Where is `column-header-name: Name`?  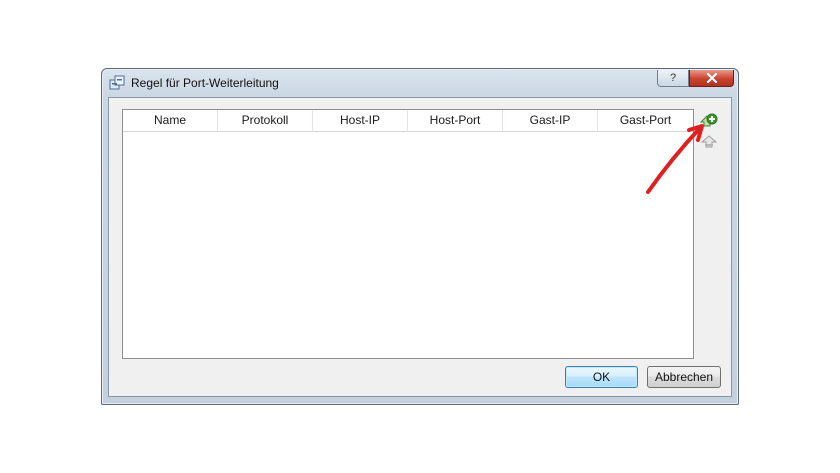 column-header-name: Name is located at coordinates (170, 121).